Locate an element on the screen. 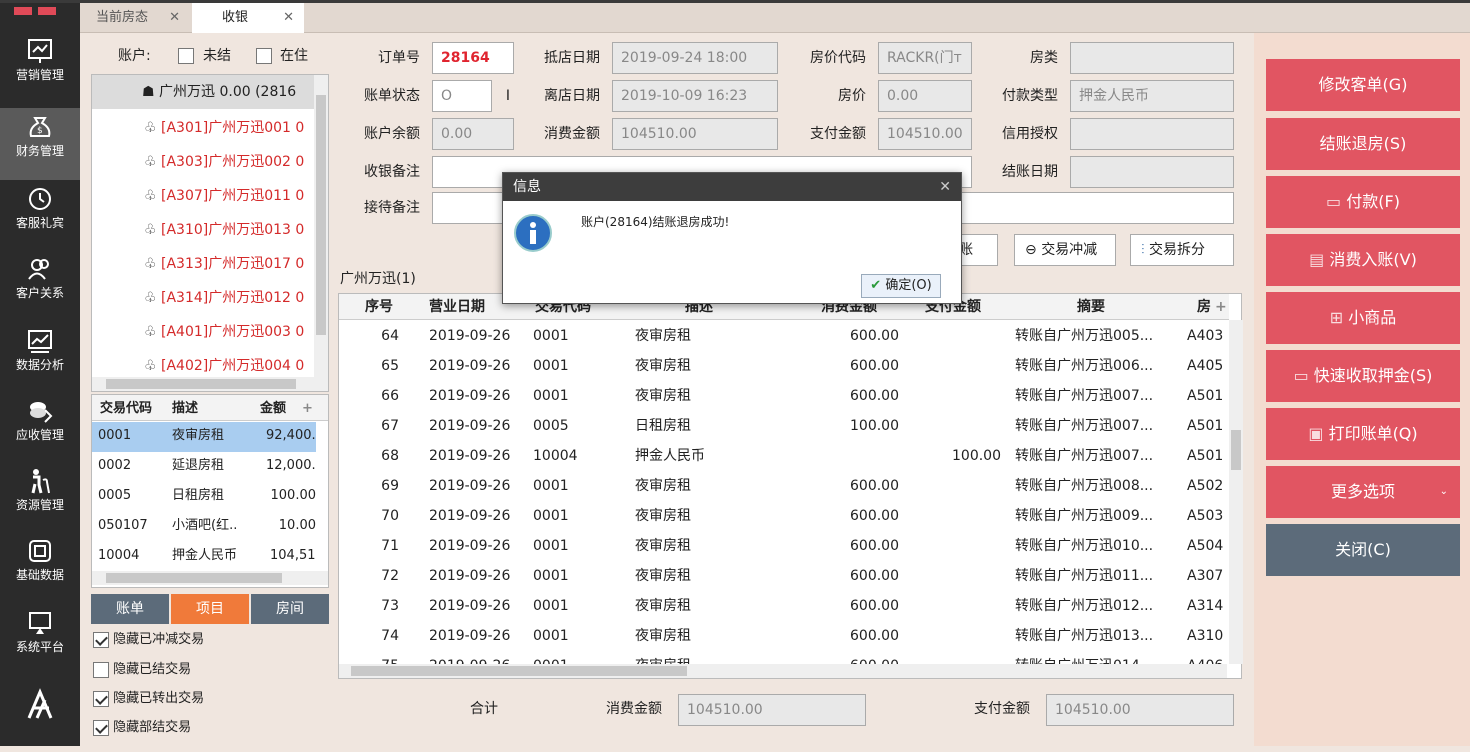  grid-vertical-scrollbar is located at coordinates (1236, 492).